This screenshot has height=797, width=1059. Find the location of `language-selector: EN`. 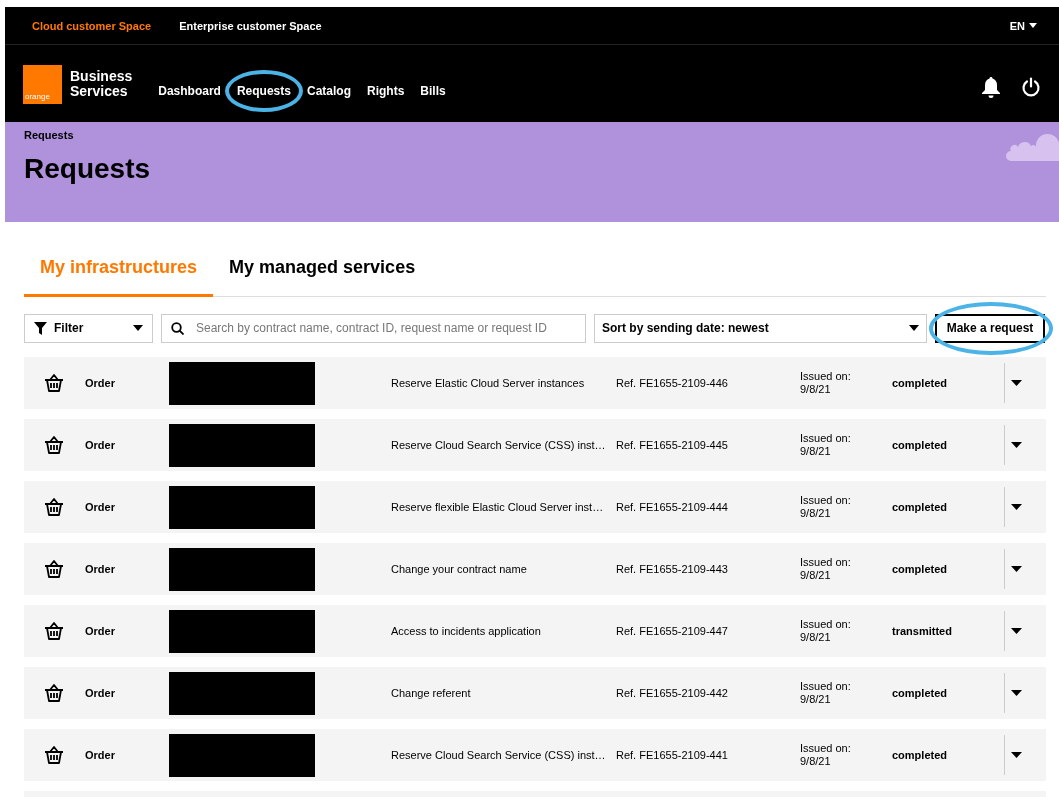

language-selector: EN is located at coordinates (1023, 25).